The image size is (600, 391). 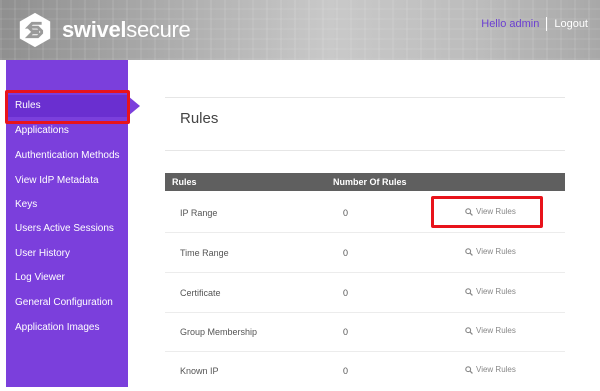 I want to click on rule-name: Known IP, so click(x=199, y=371).